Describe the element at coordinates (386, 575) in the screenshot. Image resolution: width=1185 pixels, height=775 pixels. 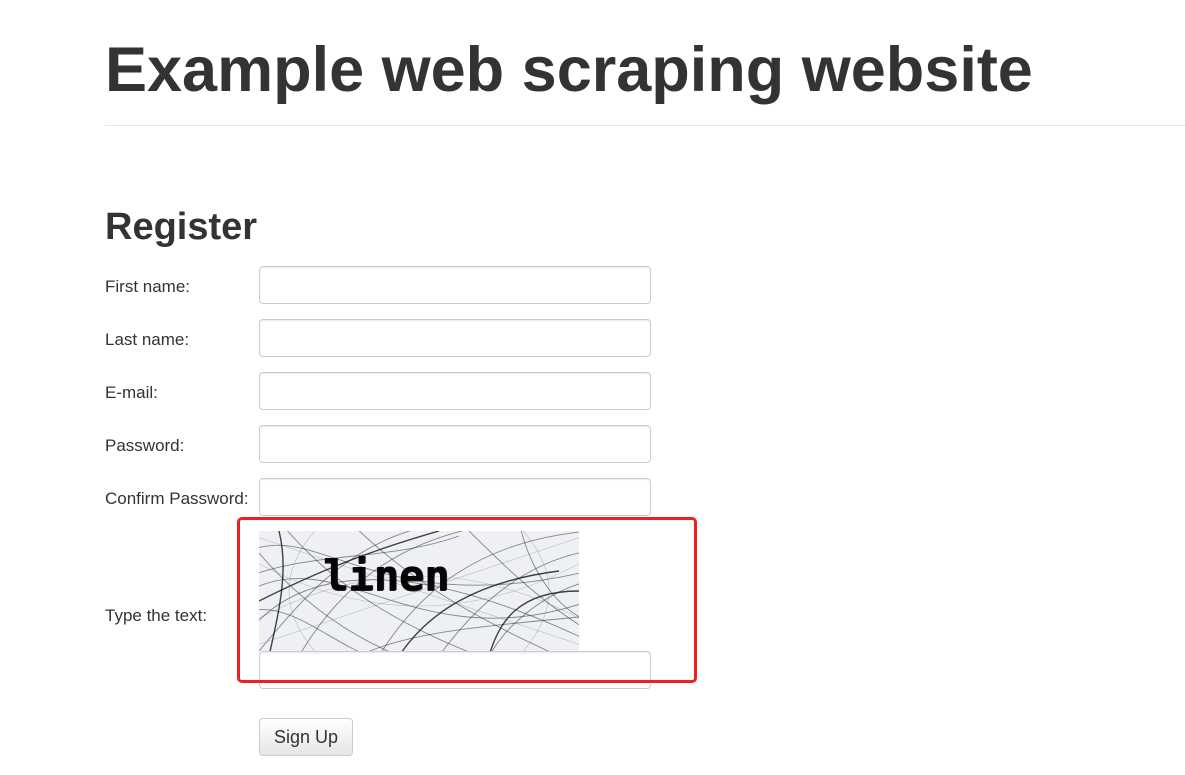
I see `captcha-text: linen` at that location.